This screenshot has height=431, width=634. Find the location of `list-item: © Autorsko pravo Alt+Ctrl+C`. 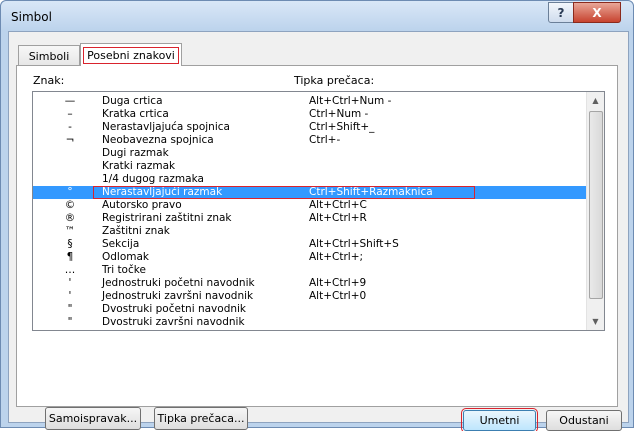

list-item: © Autorsko pravo Alt+Ctrl+C is located at coordinates (309, 205).